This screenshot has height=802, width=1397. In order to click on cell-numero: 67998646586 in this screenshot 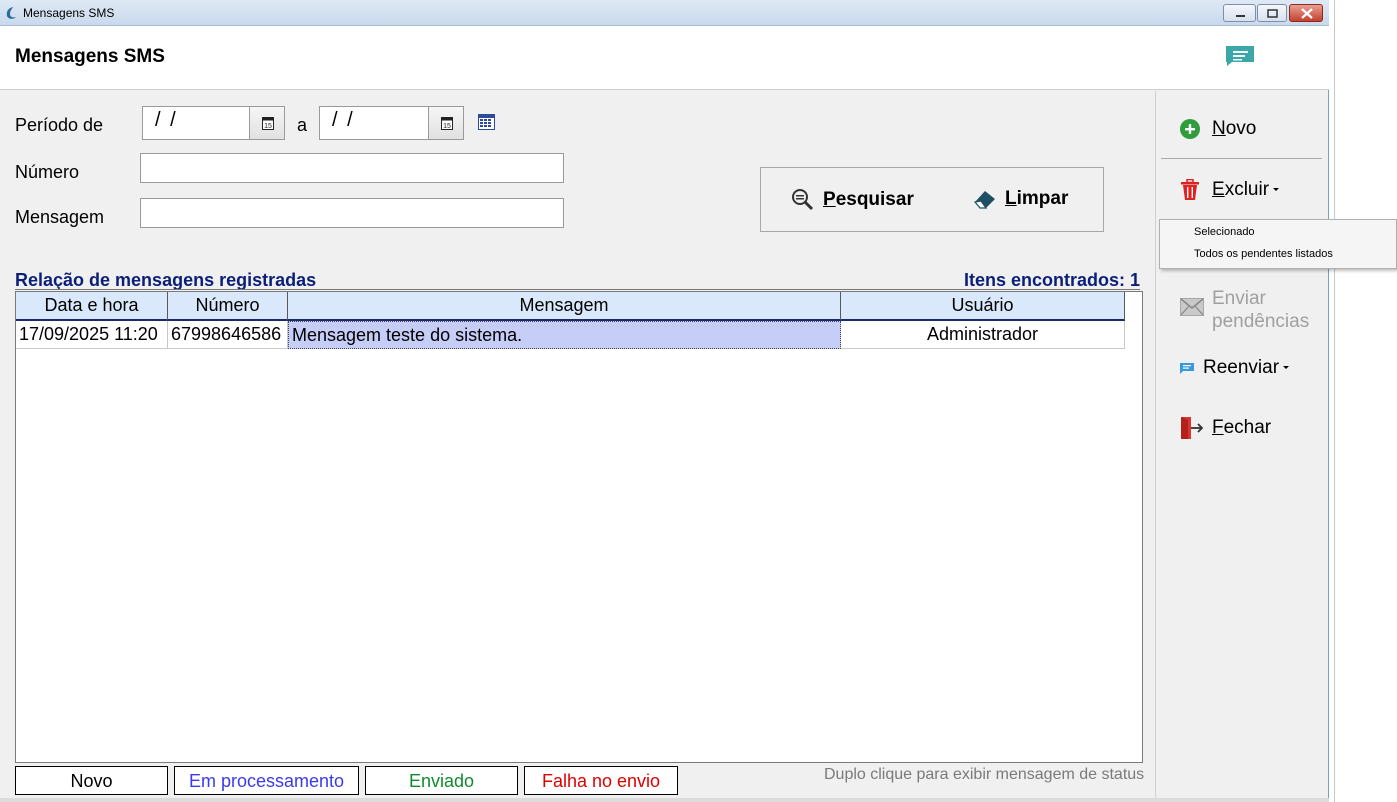, I will do `click(228, 335)`.